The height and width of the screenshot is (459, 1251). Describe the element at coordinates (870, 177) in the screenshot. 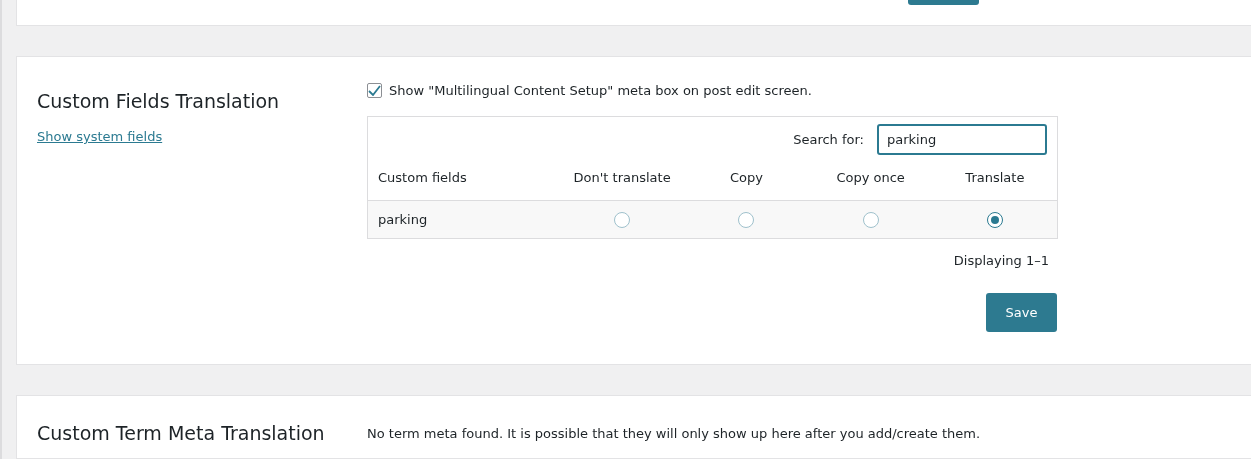

I see `column-header: Copy once` at that location.